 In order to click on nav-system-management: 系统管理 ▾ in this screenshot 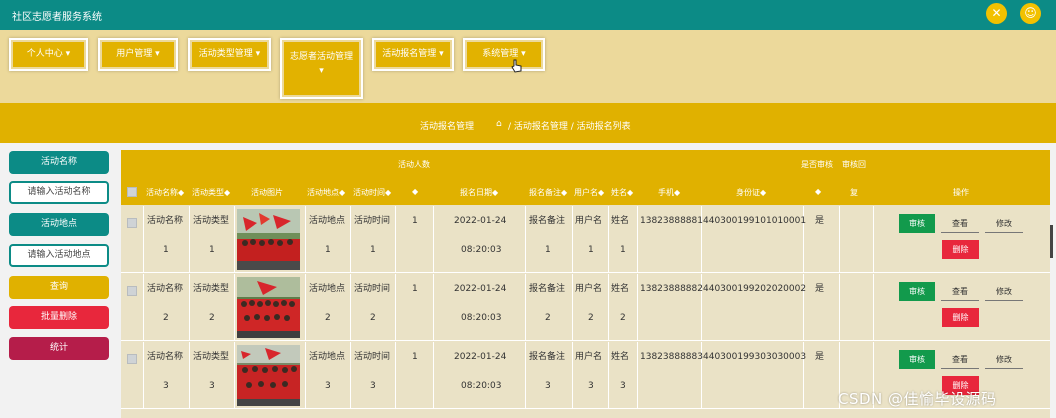, I will do `click(504, 54)`.